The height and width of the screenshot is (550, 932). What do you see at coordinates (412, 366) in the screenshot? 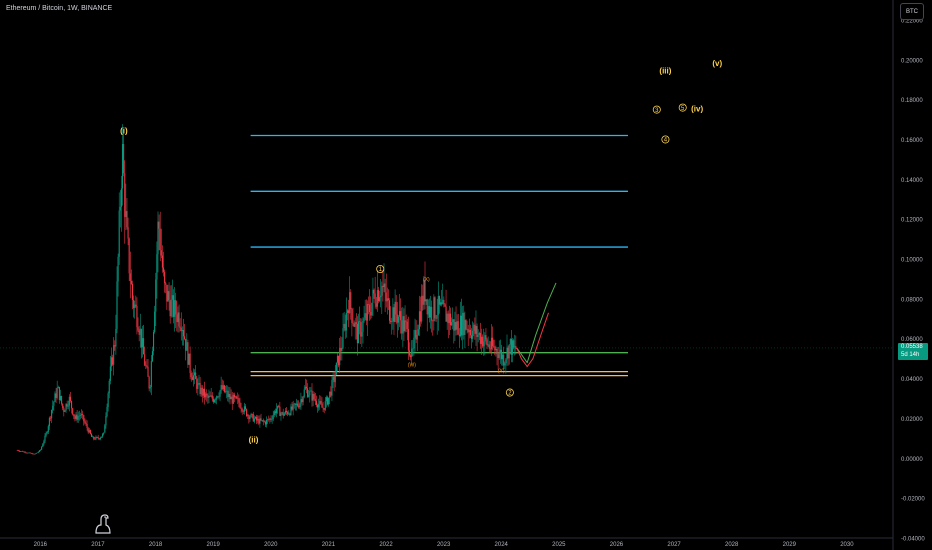
I see `subwave-label: (W)` at bounding box center [412, 366].